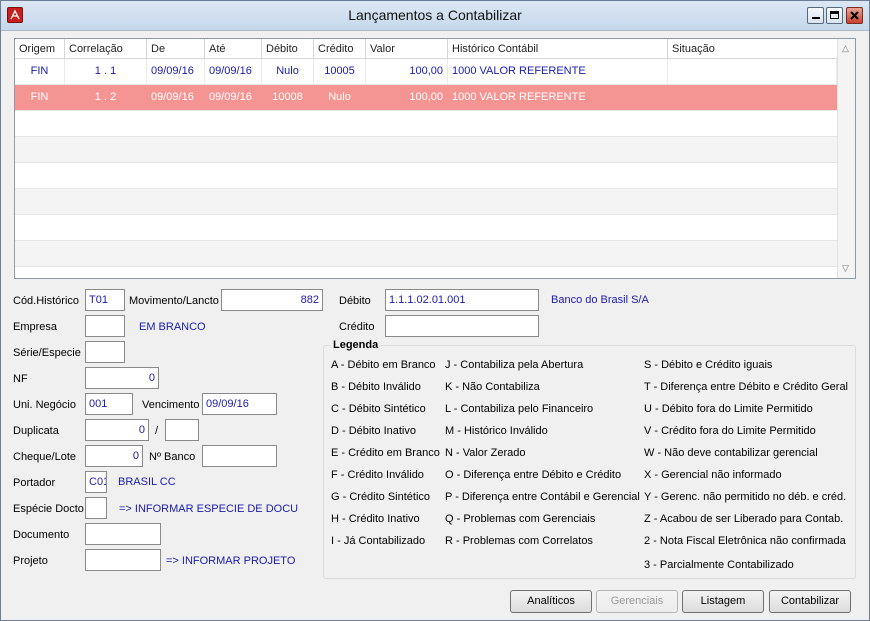 Image resolution: width=870 pixels, height=621 pixels. Describe the element at coordinates (810, 601) in the screenshot. I see `contabilizar-button: Contabilizar` at that location.